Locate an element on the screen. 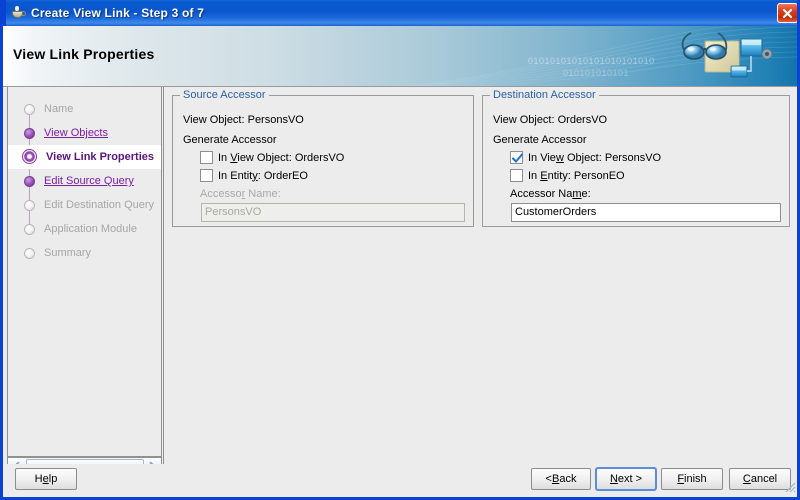 Image resolution: width=800 pixels, height=500 pixels. sidebar-item-summary: Summary is located at coordinates (84, 253).